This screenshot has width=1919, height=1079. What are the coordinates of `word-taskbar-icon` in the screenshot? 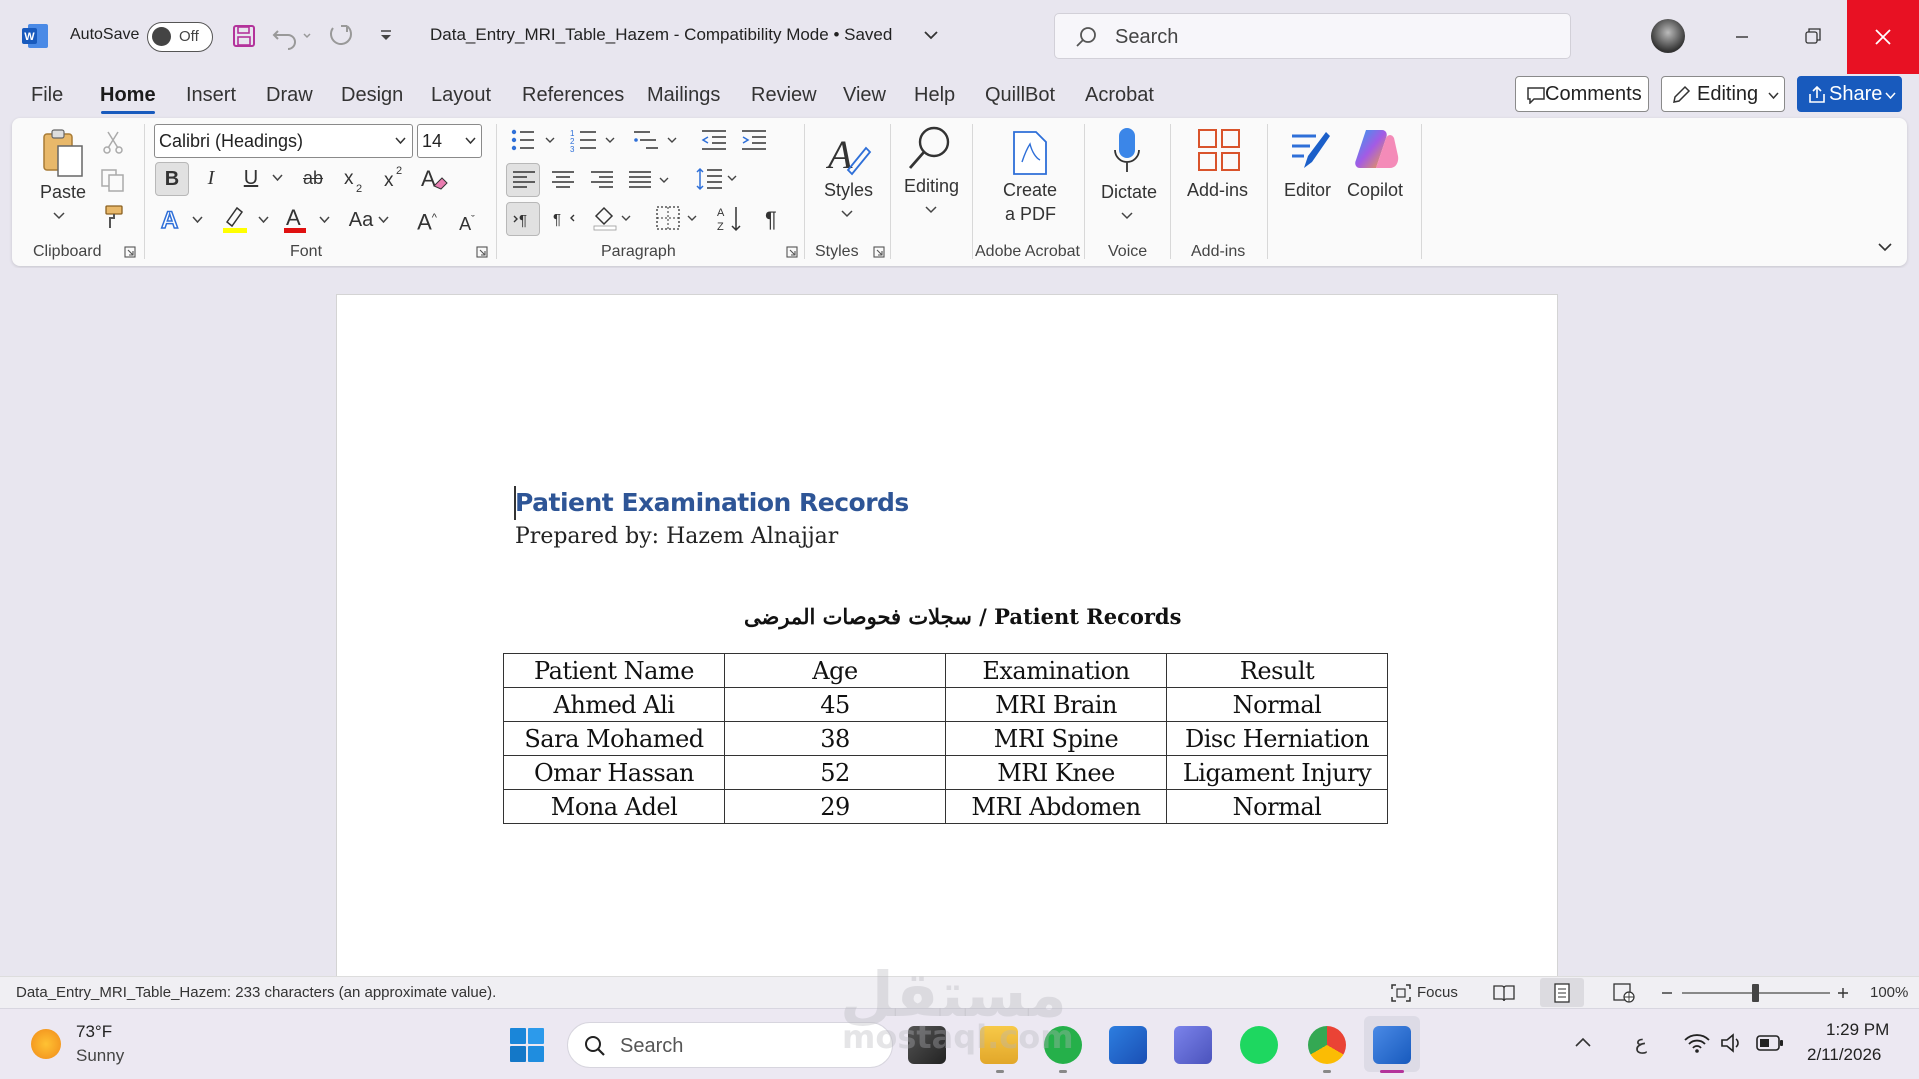 It's located at (1392, 1045).